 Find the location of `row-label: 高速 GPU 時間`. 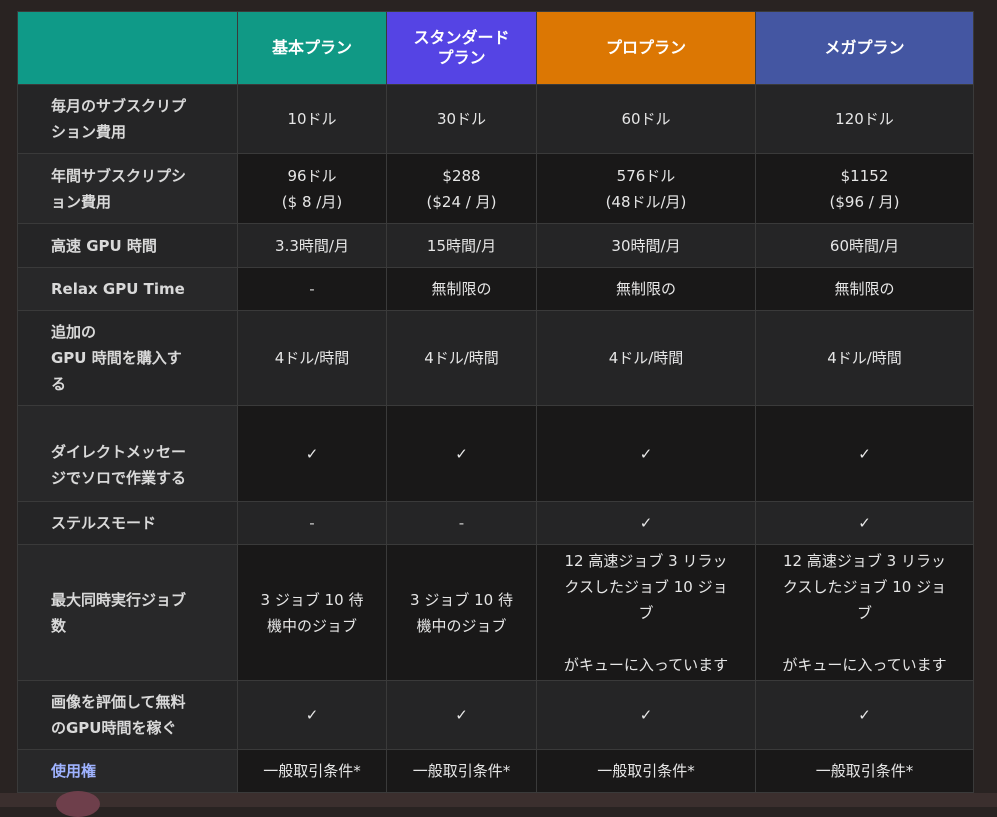

row-label: 高速 GPU 時間 is located at coordinates (127, 245).